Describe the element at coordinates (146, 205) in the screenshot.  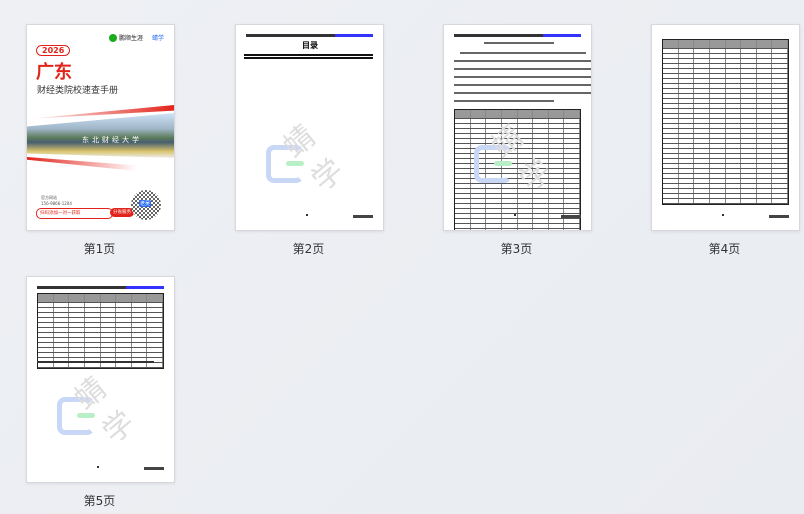
I see `qr-code: 老吴` at that location.